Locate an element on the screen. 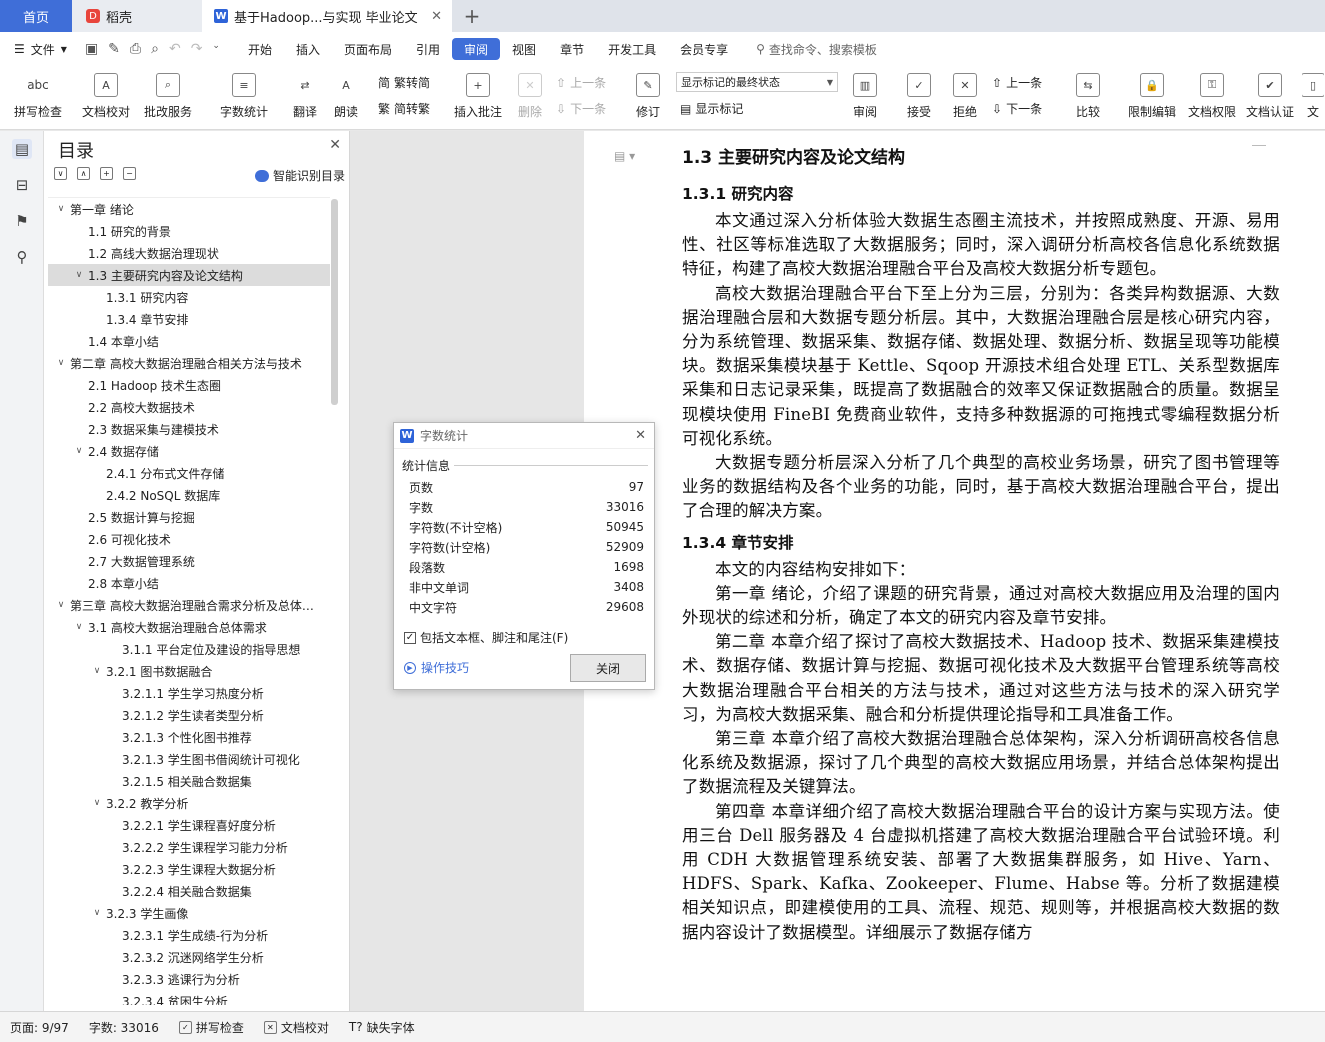 This screenshot has height=1042, width=1325. save-icon: ▣ is located at coordinates (91, 49).